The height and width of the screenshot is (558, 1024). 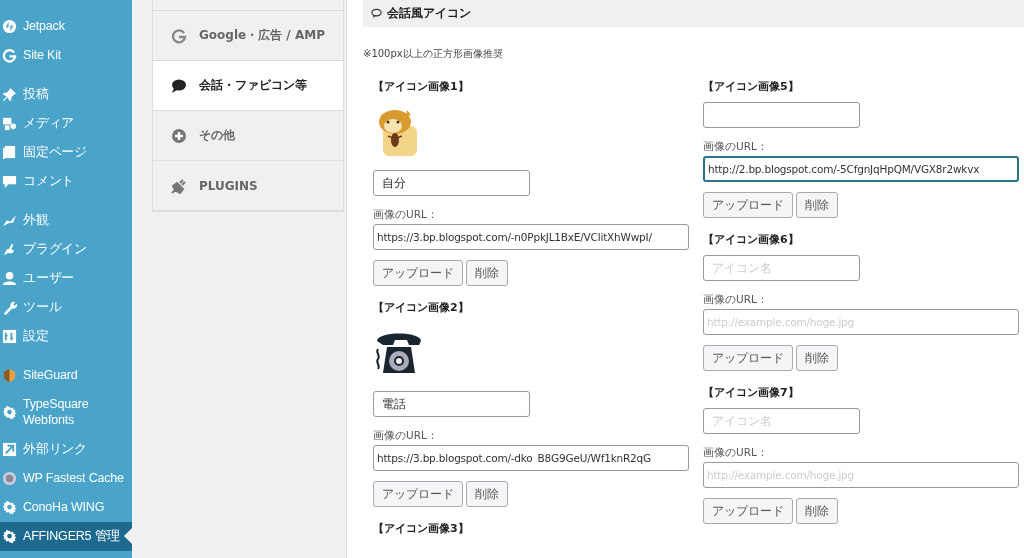 I want to click on sidebar-item: メディア, so click(x=66, y=123).